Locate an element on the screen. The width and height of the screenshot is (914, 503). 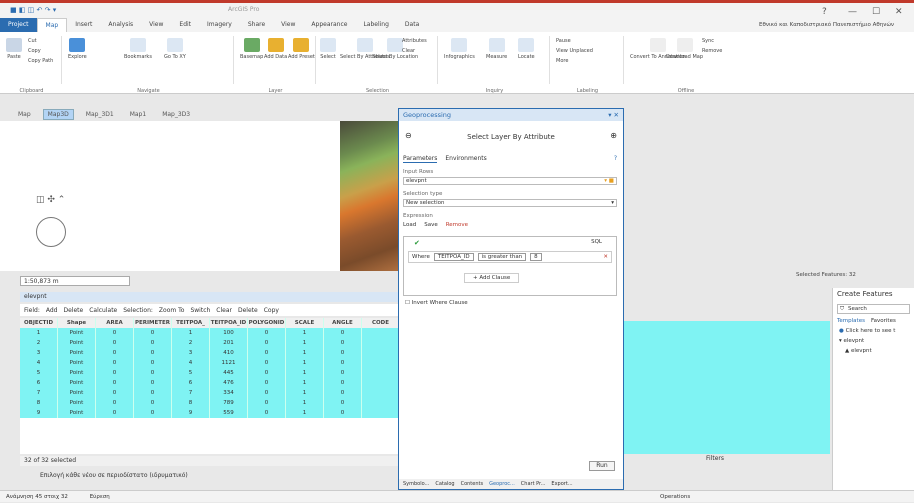
operator-select: is greater than is located at coordinates (502, 257).